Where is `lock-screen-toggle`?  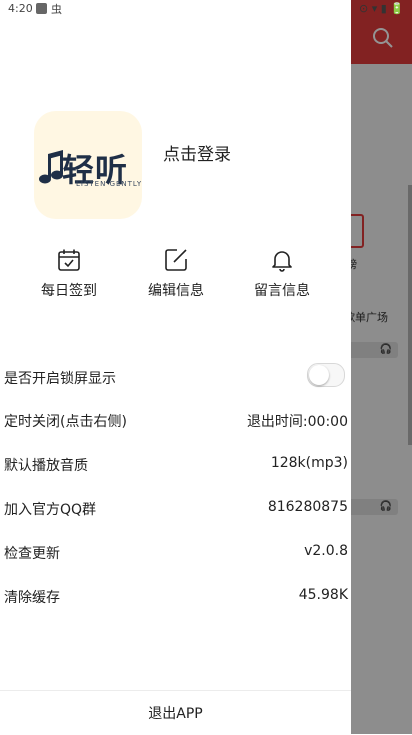 lock-screen-toggle is located at coordinates (326, 375).